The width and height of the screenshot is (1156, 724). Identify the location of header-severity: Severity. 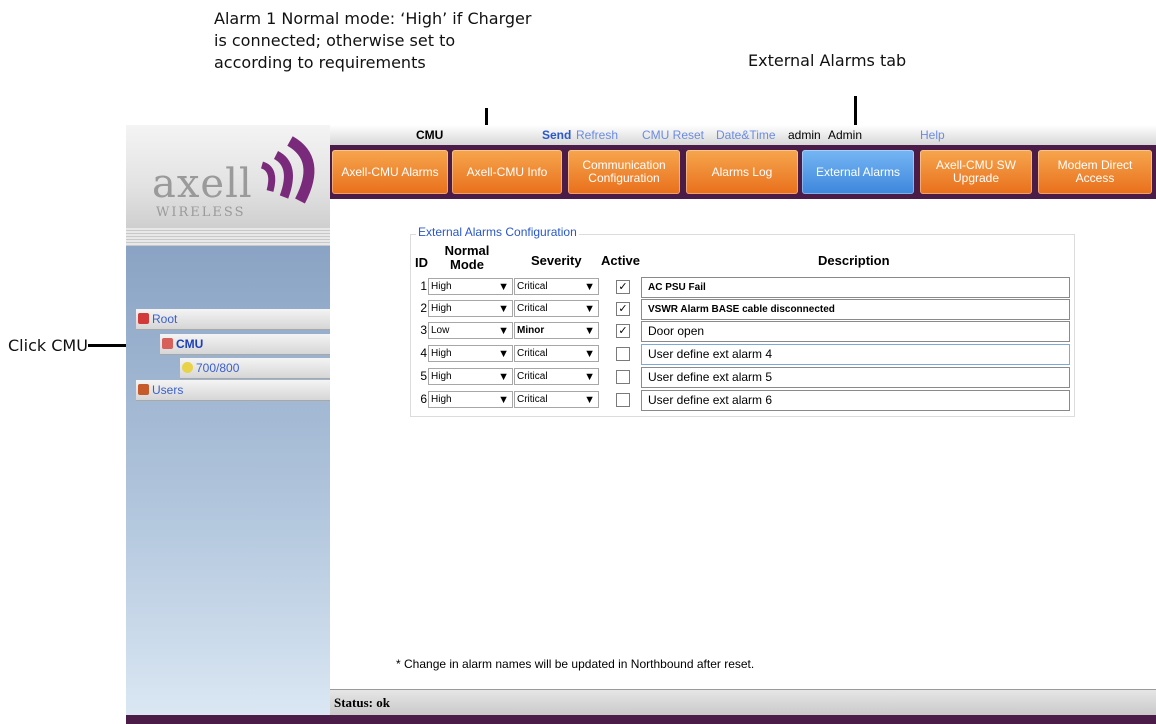
(556, 260).